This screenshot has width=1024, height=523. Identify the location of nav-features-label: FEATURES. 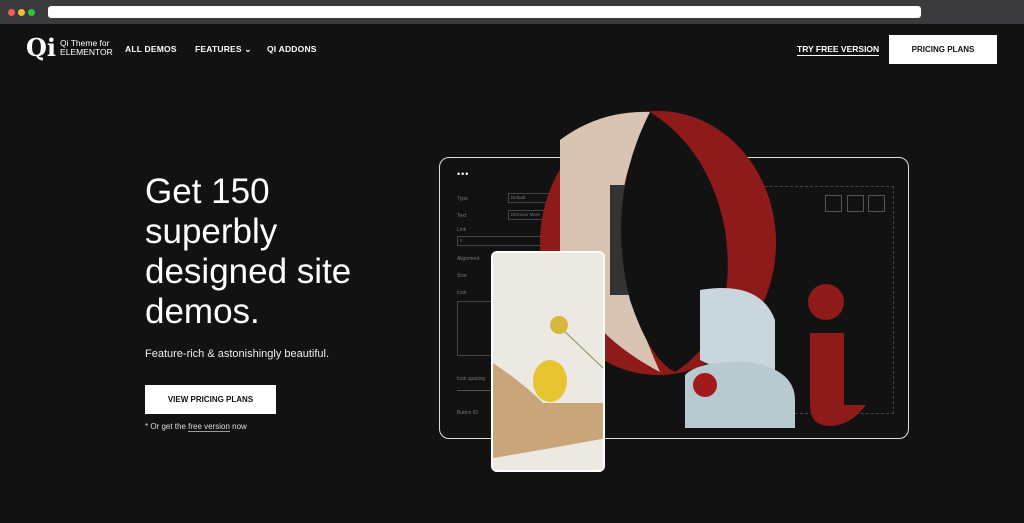
(218, 49).